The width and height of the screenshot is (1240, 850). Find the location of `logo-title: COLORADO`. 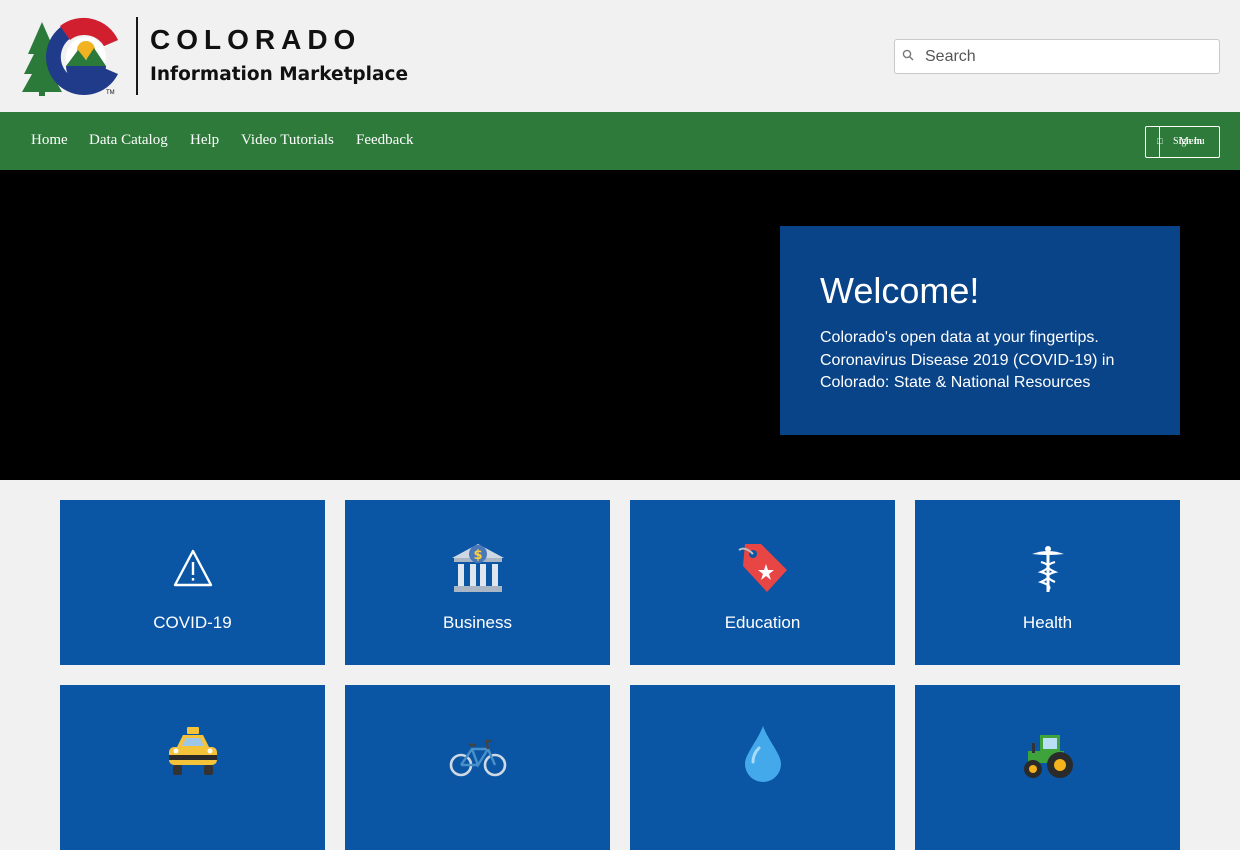

logo-title: COLORADO is located at coordinates (256, 39).